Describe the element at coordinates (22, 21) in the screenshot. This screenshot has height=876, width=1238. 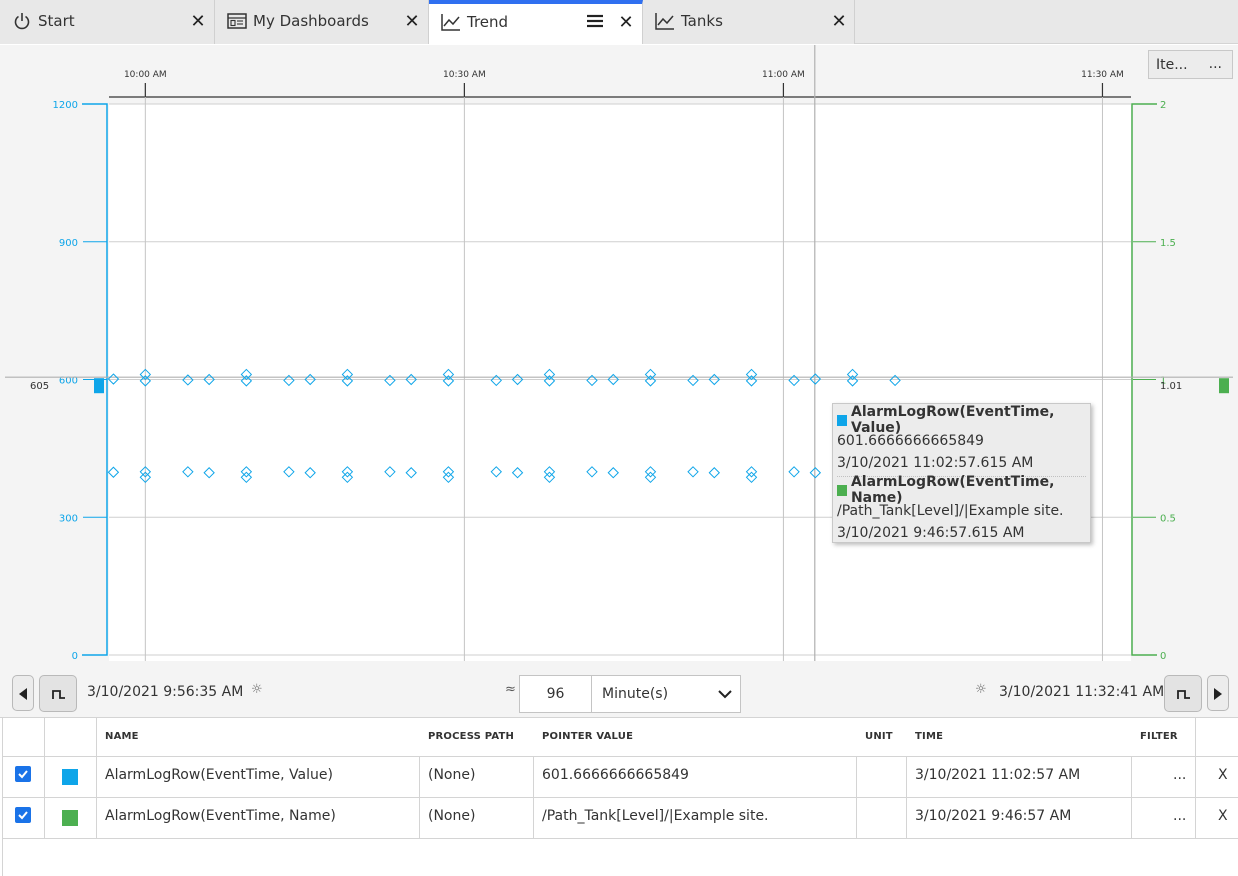
I see `power-icon` at that location.